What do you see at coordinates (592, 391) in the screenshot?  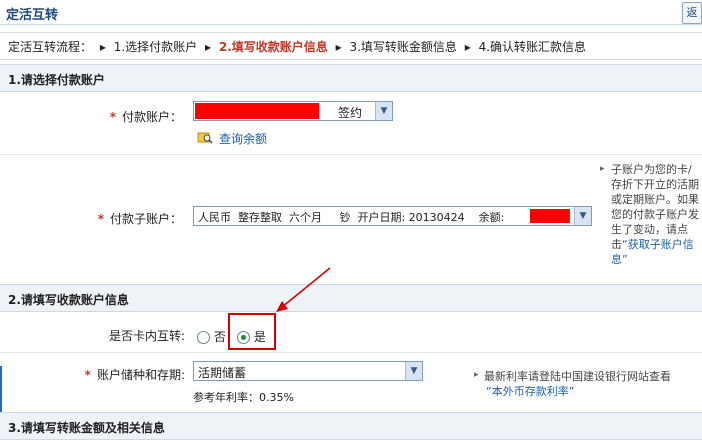 I see `deposit-rate-link: “本外币存款利率”` at bounding box center [592, 391].